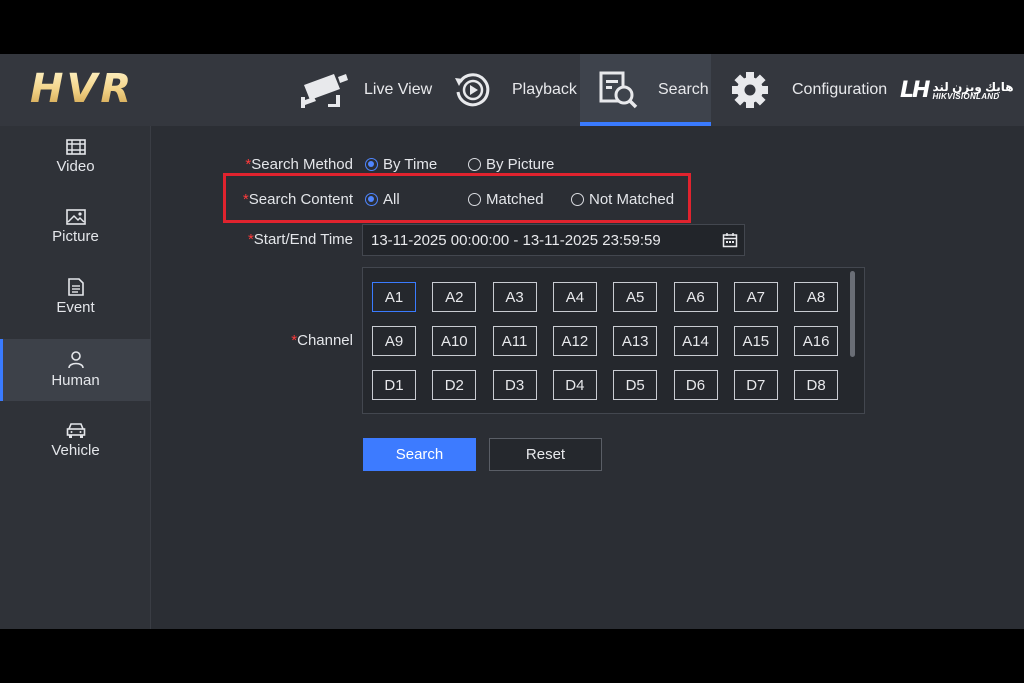 The height and width of the screenshot is (683, 1024). What do you see at coordinates (574, 385) in the screenshot?
I see `channel-d4-button: D4` at bounding box center [574, 385].